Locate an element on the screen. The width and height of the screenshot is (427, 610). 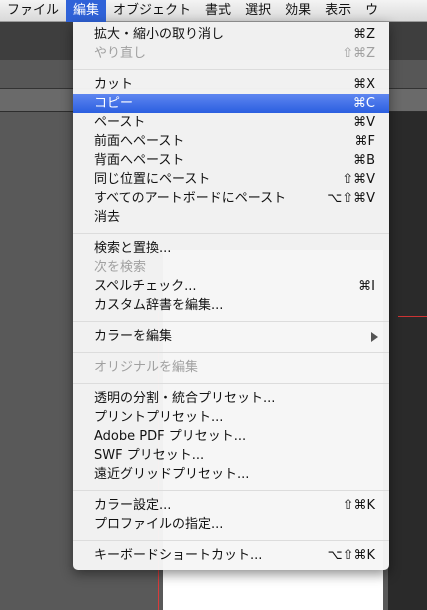
menu-item-clear: 消去 is located at coordinates (231, 217).